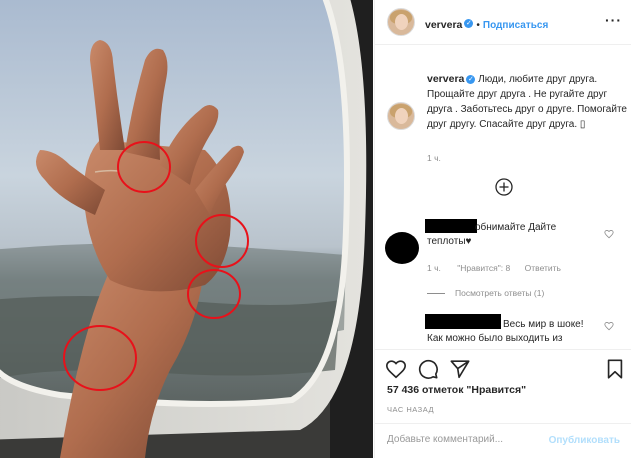 Image resolution: width=631 pixels, height=459 pixels. Describe the element at coordinates (543, 324) in the screenshot. I see `comment-2-text-line1: Весь мир в шоке!` at that location.